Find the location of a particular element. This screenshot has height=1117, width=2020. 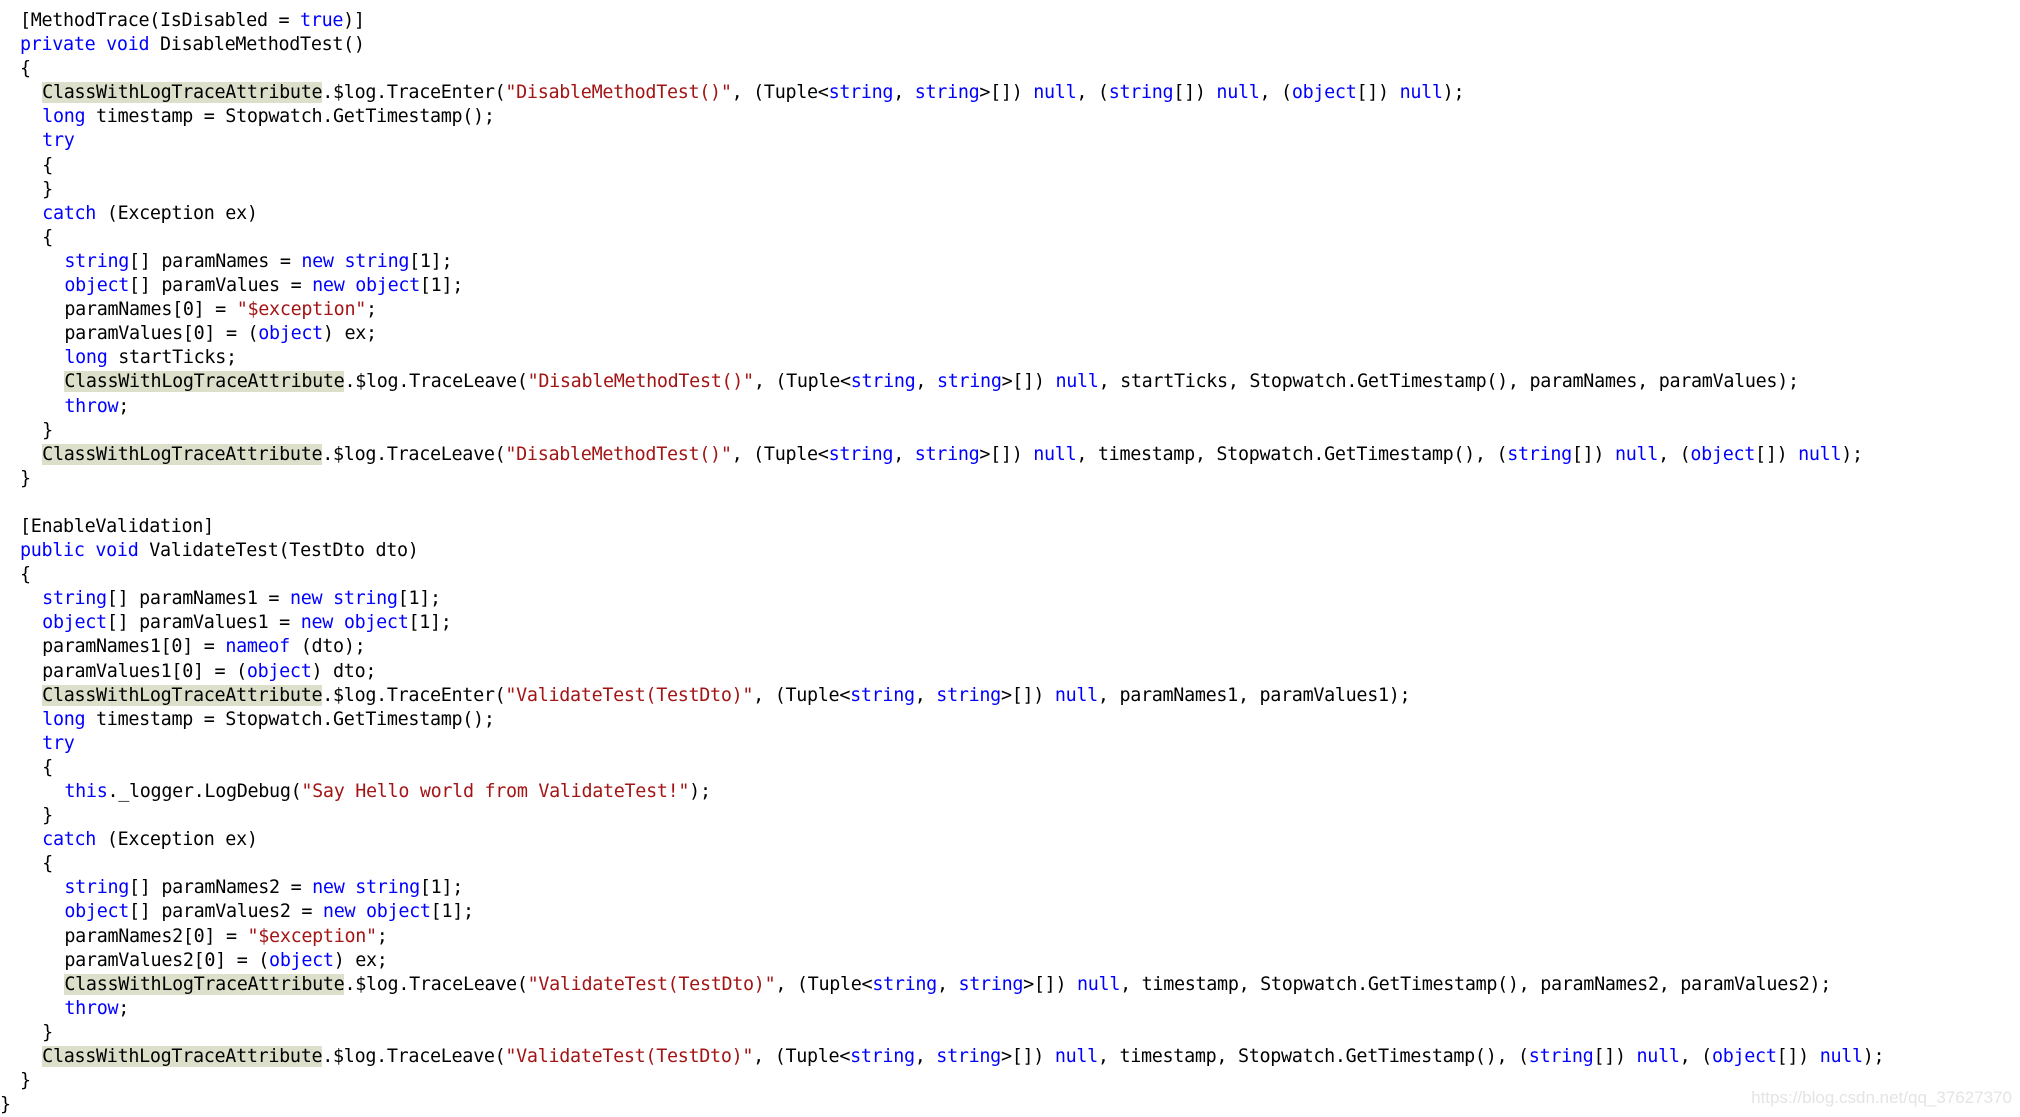

code-token: , paramNames1, paramValues1); is located at coordinates (1254, 695).